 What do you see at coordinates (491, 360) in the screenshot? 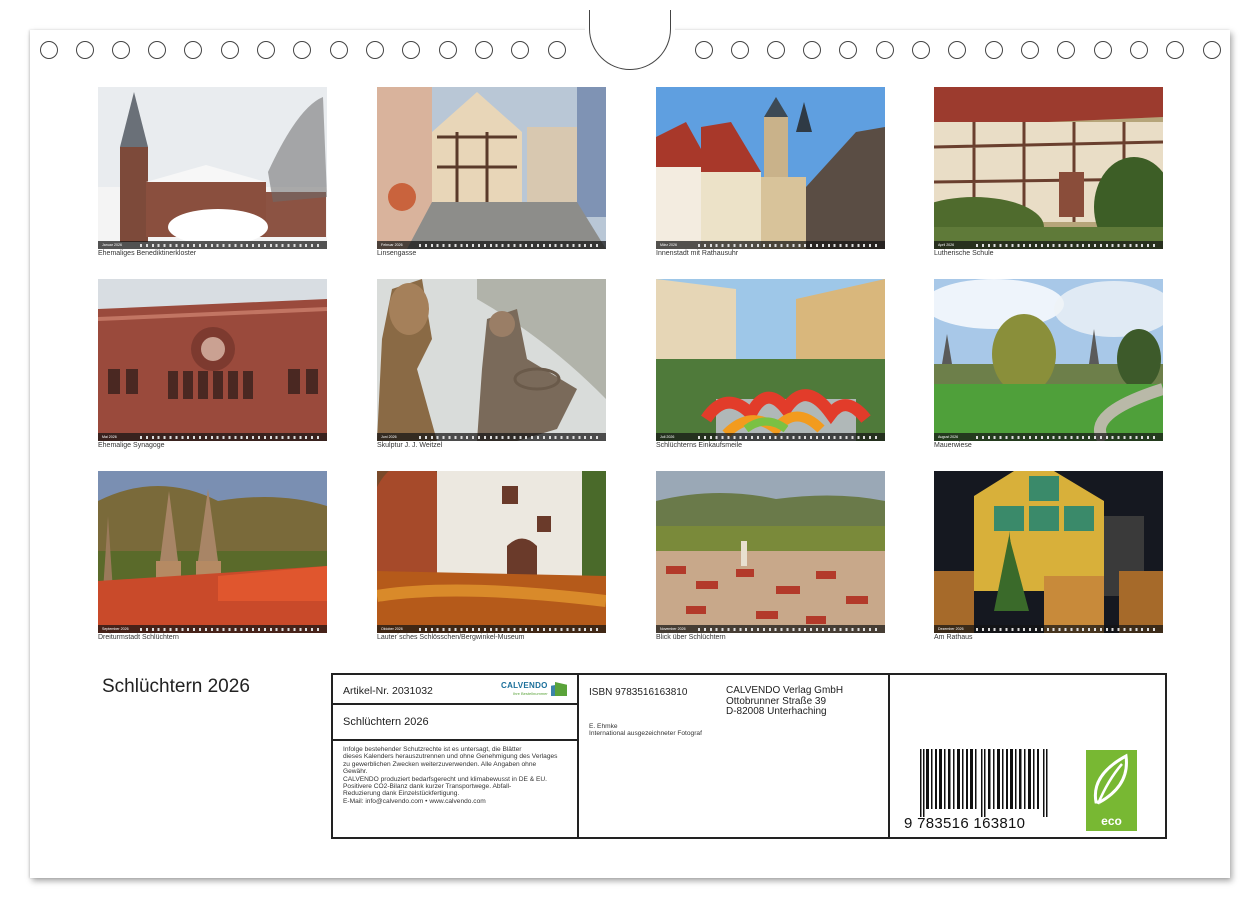
I see `photo-month-6: Juni 2026` at bounding box center [491, 360].